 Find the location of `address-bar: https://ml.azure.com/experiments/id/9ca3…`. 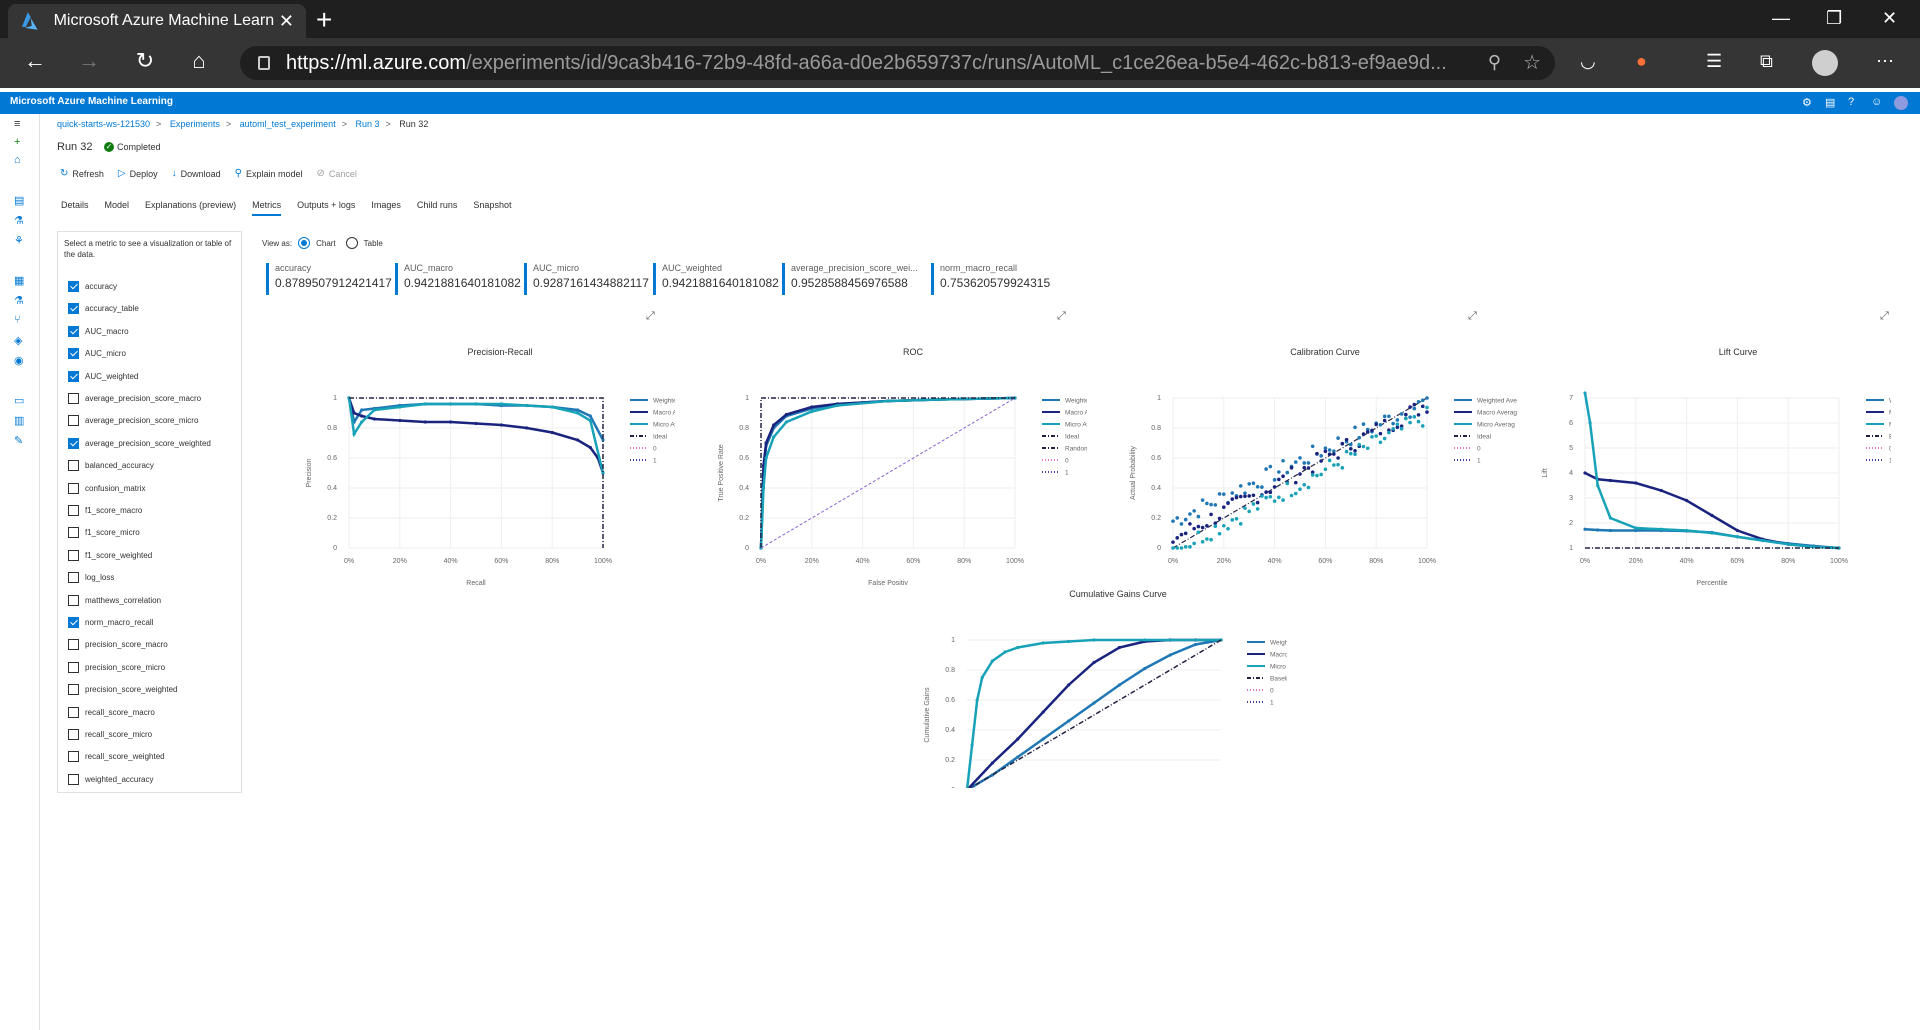

address-bar: https://ml.azure.com/experiments/id/9ca3… is located at coordinates (897, 63).